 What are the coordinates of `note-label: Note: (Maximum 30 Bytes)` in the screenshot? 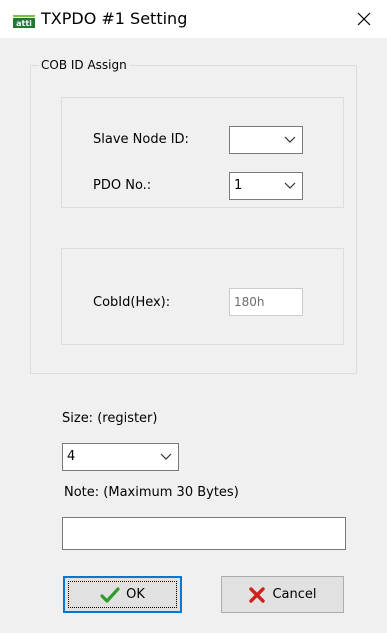 It's located at (151, 492).